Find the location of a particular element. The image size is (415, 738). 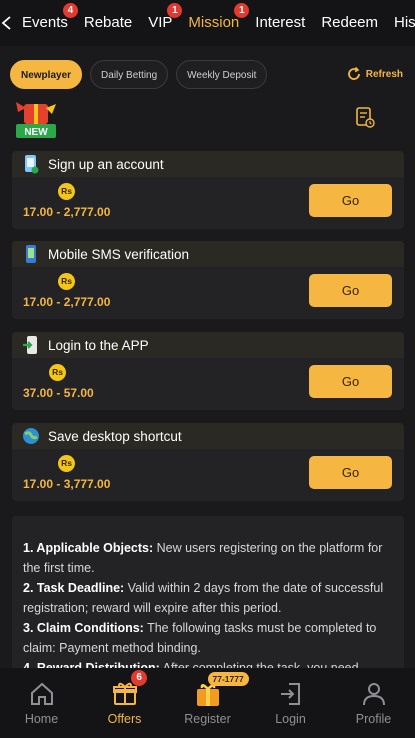

nav-profile: Profile is located at coordinates (373, 703).